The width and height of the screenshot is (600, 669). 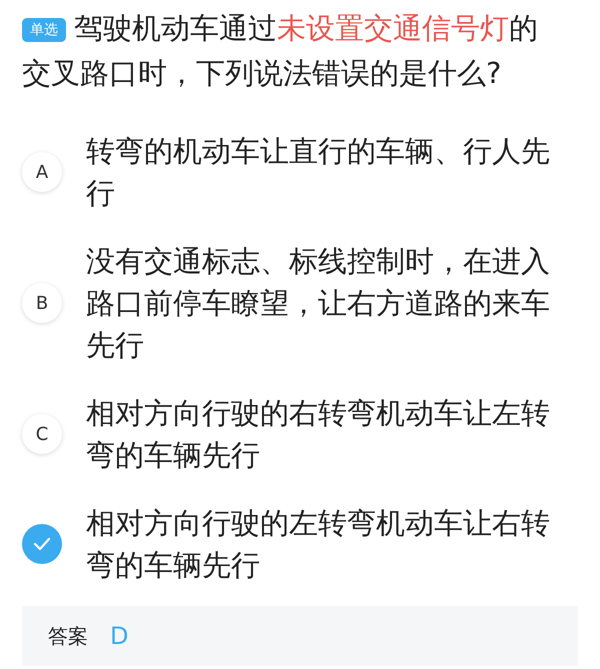 What do you see at coordinates (318, 172) in the screenshot?
I see `option-text: 转弯的机动车让直行的车辆、行人先行` at bounding box center [318, 172].